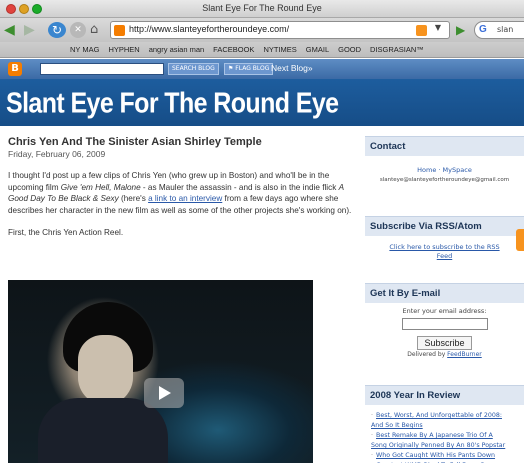 The image size is (524, 463). Describe the element at coordinates (439, 415) in the screenshot. I see `review-link: Best, Worst, And Unforgettable of 2008:` at that location.